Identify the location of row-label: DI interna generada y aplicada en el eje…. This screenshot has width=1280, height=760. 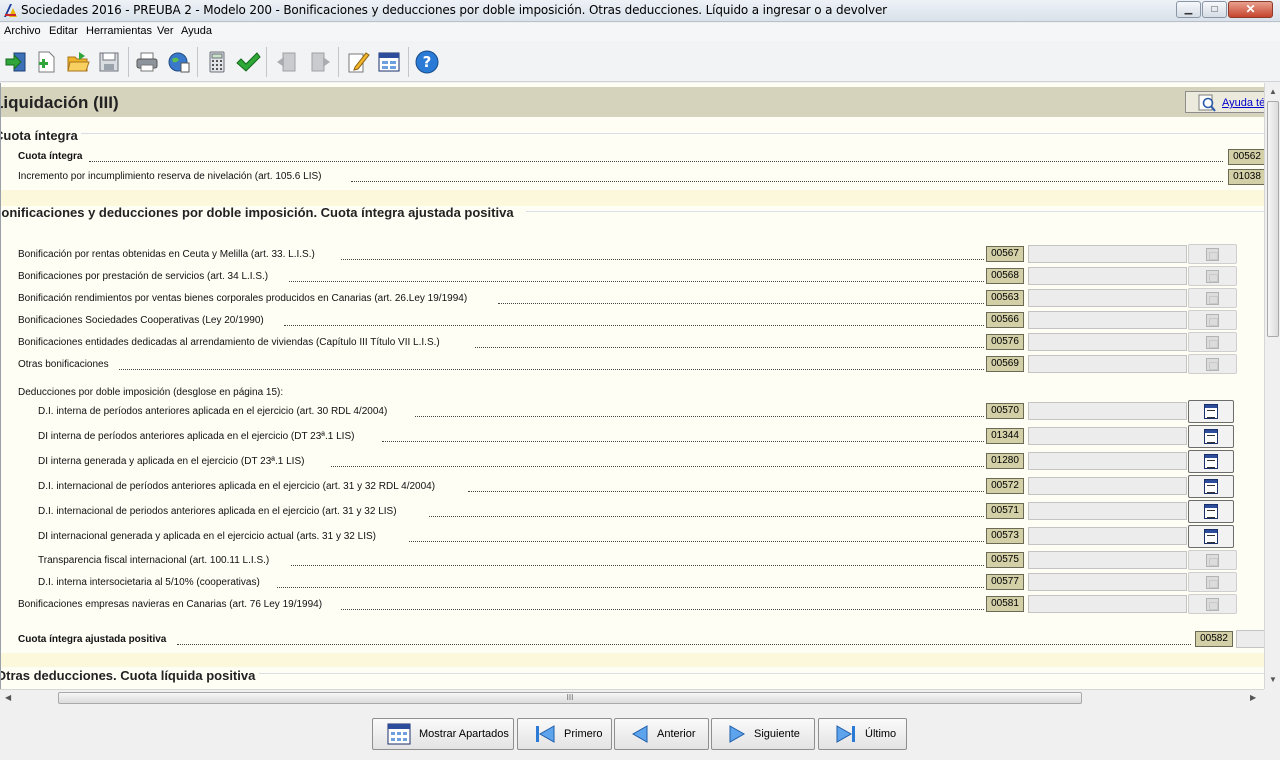
(171, 461).